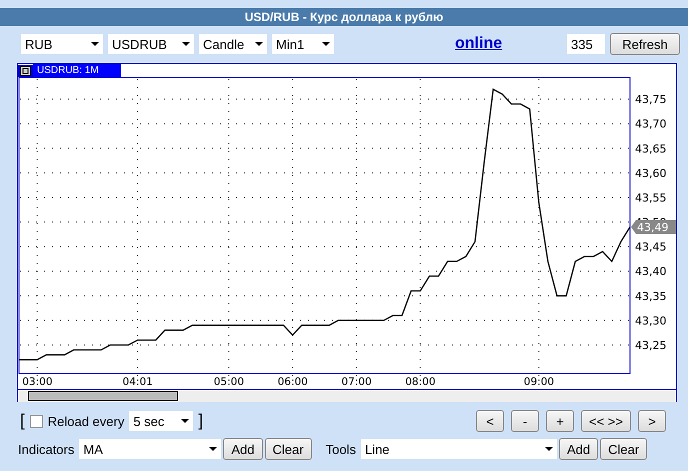 Image resolution: width=688 pixels, height=471 pixels. I want to click on y-axis-label: 43,40, so click(650, 271).